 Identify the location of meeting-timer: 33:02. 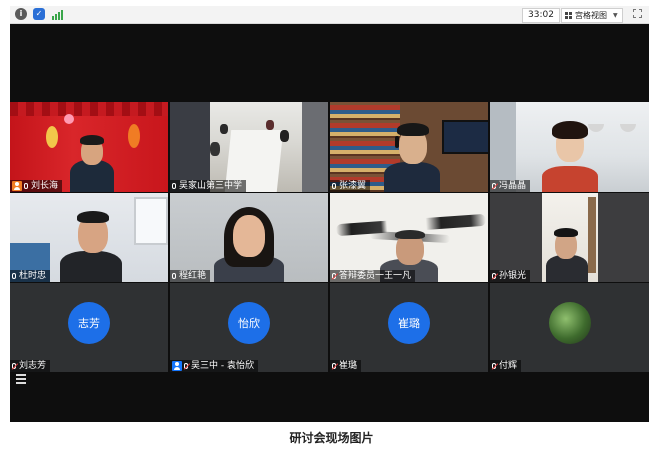
(541, 15).